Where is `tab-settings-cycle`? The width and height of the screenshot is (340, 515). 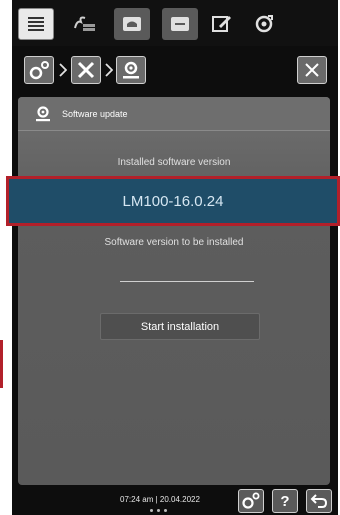 tab-settings-cycle is located at coordinates (264, 24).